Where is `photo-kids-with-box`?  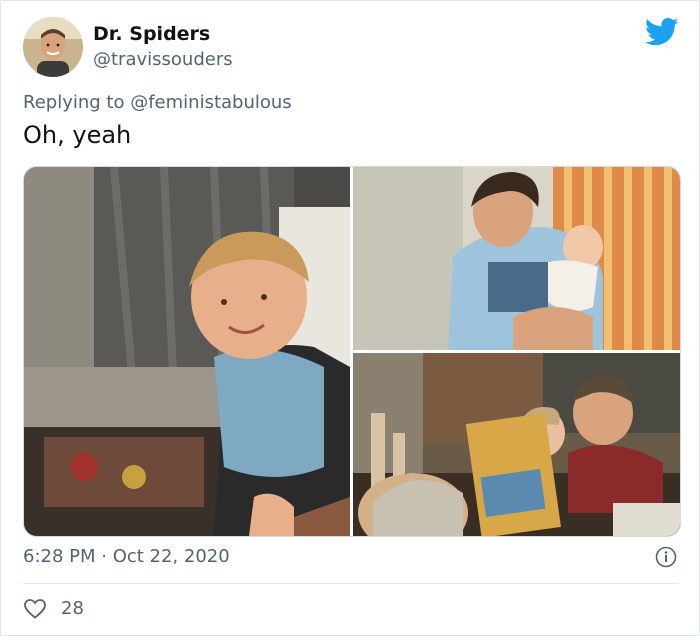
photo-kids-with-box is located at coordinates (516, 444).